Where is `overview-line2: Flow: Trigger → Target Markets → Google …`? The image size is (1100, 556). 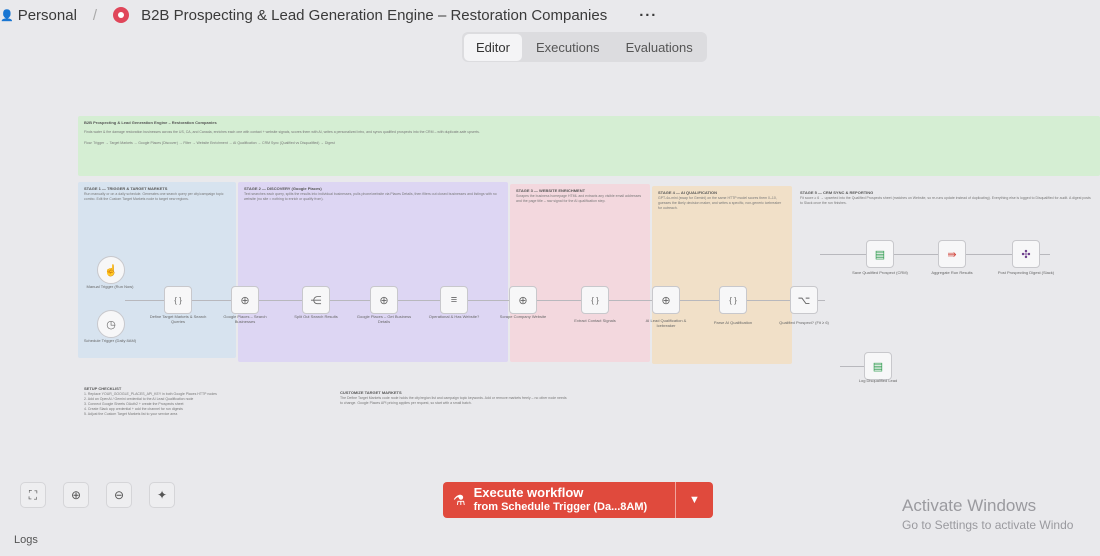 overview-line2: Flow: Trigger → Target Markets → Google … is located at coordinates (209, 143).